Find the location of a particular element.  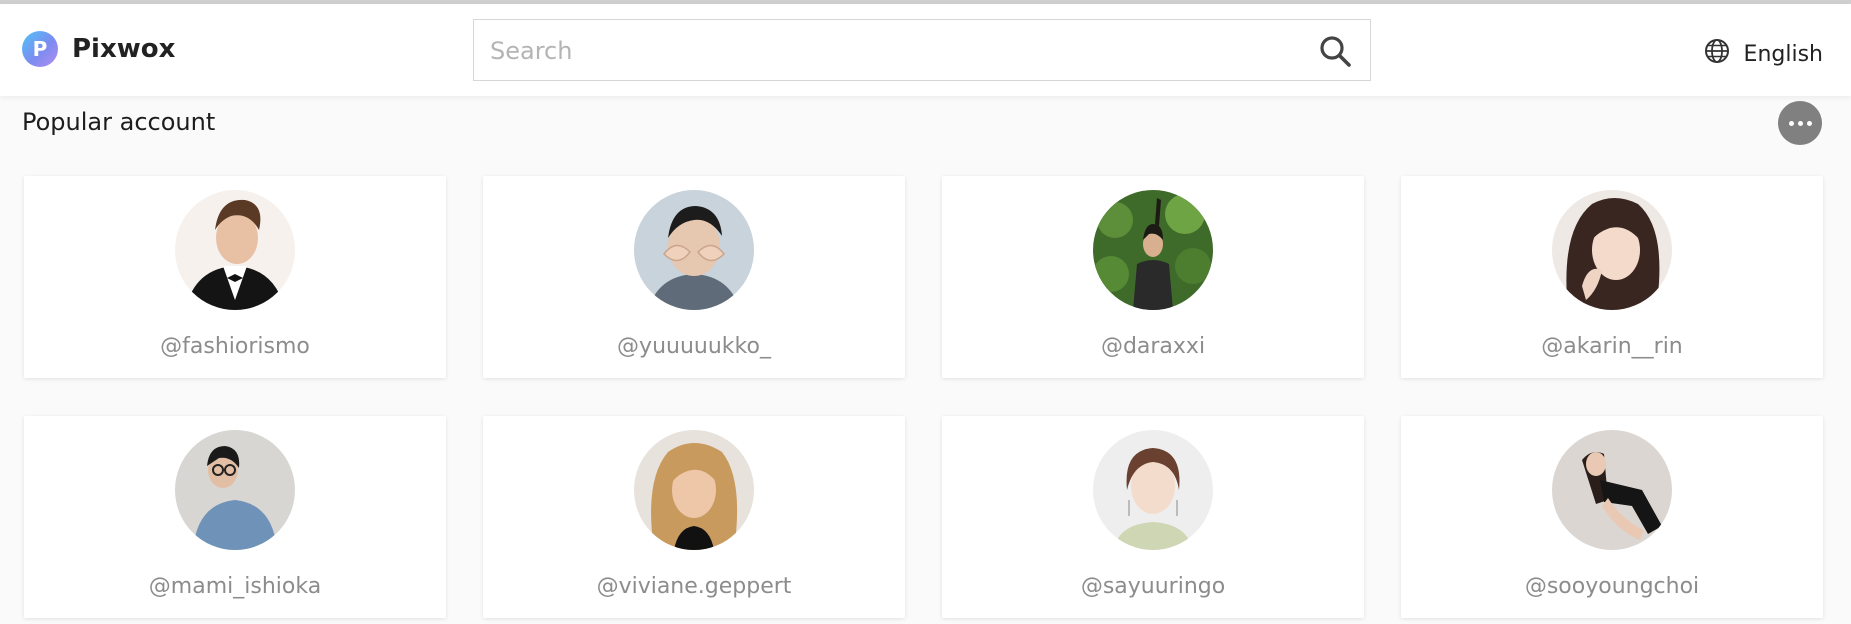

brand-name: Pixwox is located at coordinates (124, 49).